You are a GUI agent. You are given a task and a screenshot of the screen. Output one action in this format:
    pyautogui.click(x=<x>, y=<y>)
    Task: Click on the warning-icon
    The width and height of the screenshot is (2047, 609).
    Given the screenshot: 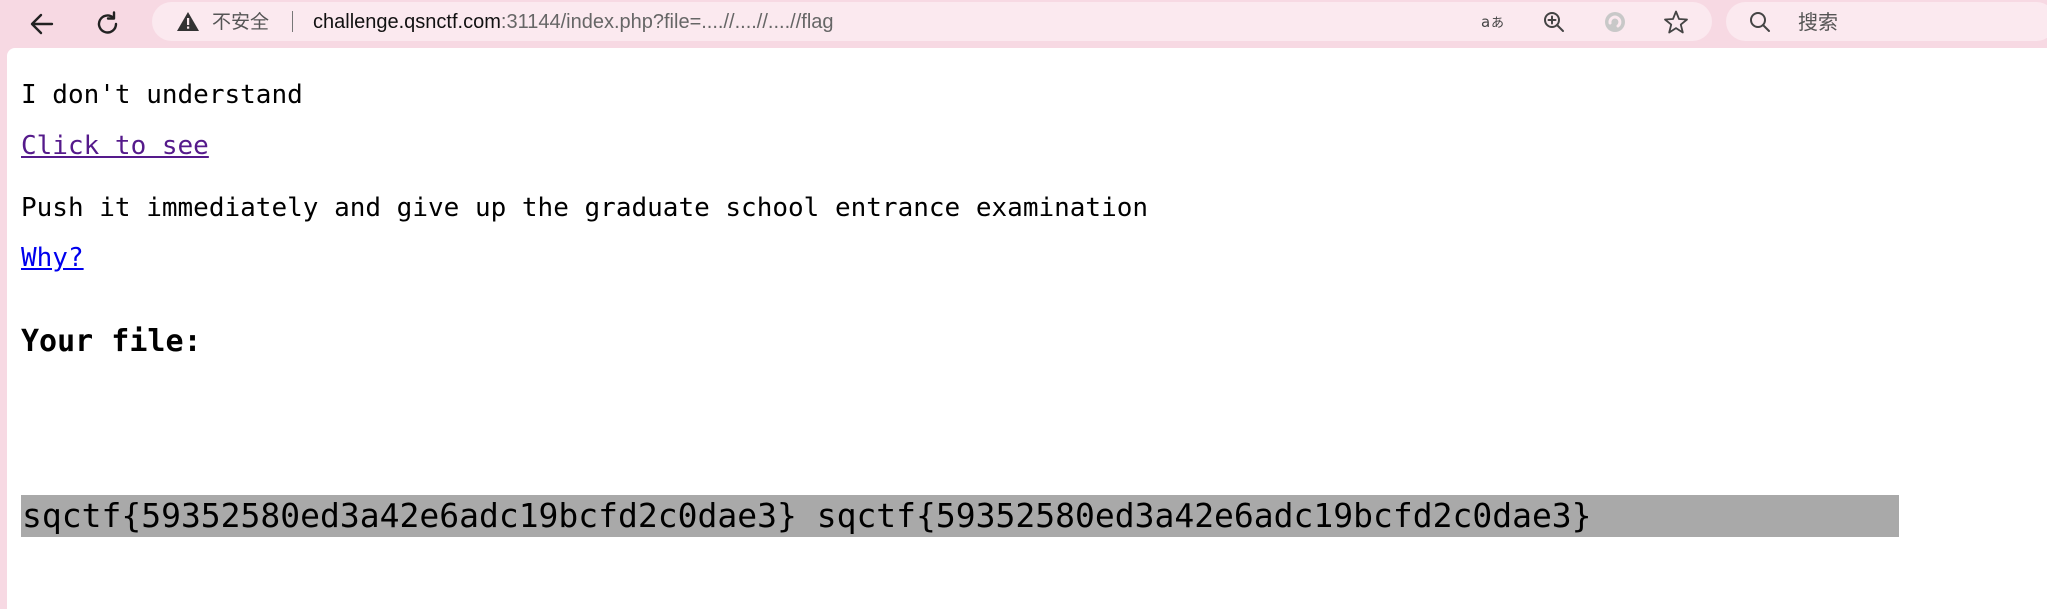 What is the action you would take?
    pyautogui.click(x=188, y=22)
    